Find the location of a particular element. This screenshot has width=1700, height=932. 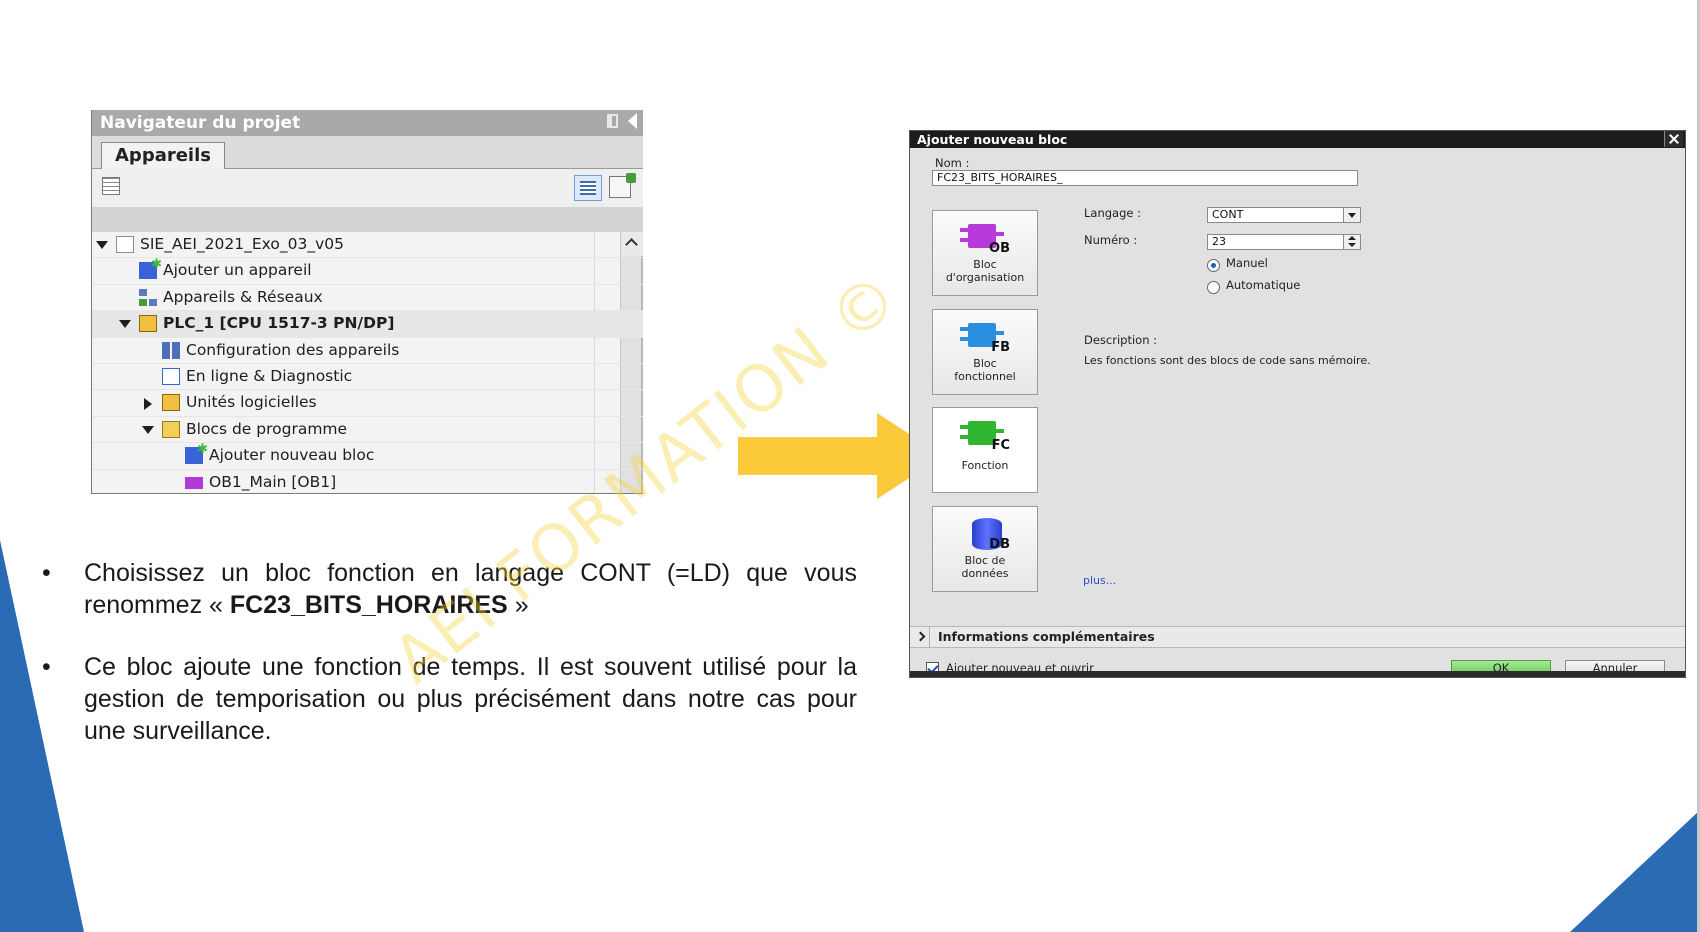

tab-appareils: Appareils is located at coordinates (163, 155).